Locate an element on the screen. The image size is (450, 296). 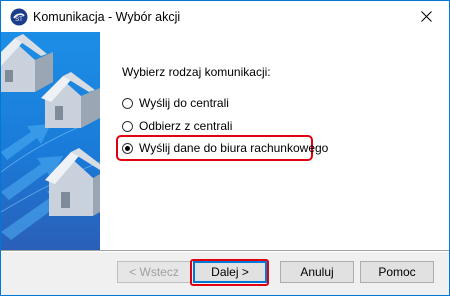
radio-send-to-headquarters: Wyślij do centrali is located at coordinates (175, 103).